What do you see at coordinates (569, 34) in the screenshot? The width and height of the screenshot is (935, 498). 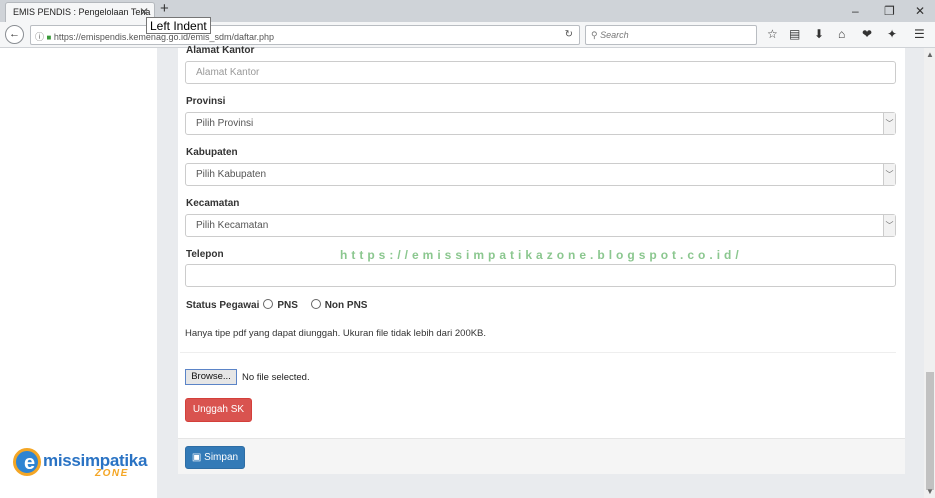 I see `reload-icon: ↻` at bounding box center [569, 34].